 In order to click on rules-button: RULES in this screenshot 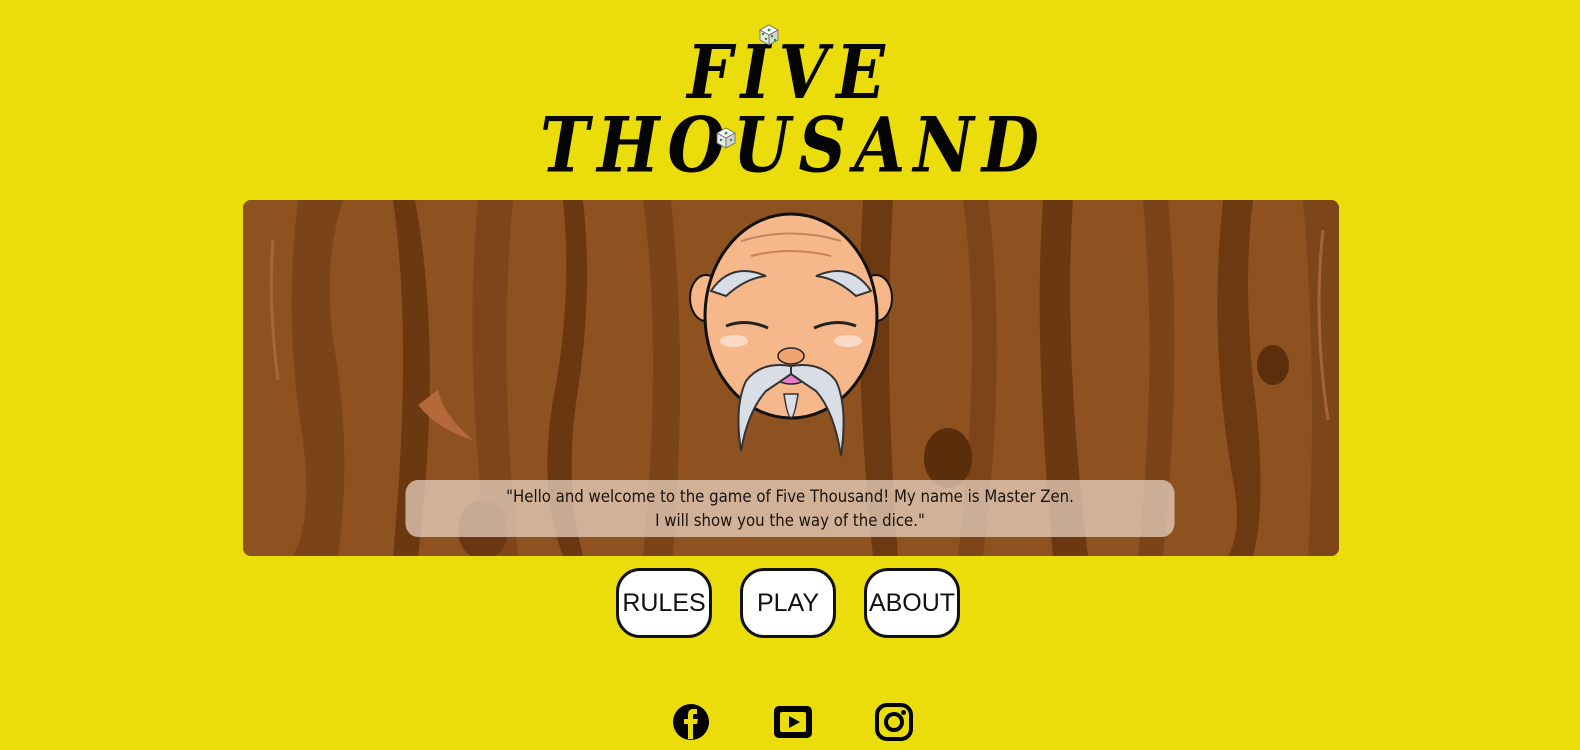, I will do `click(664, 603)`.